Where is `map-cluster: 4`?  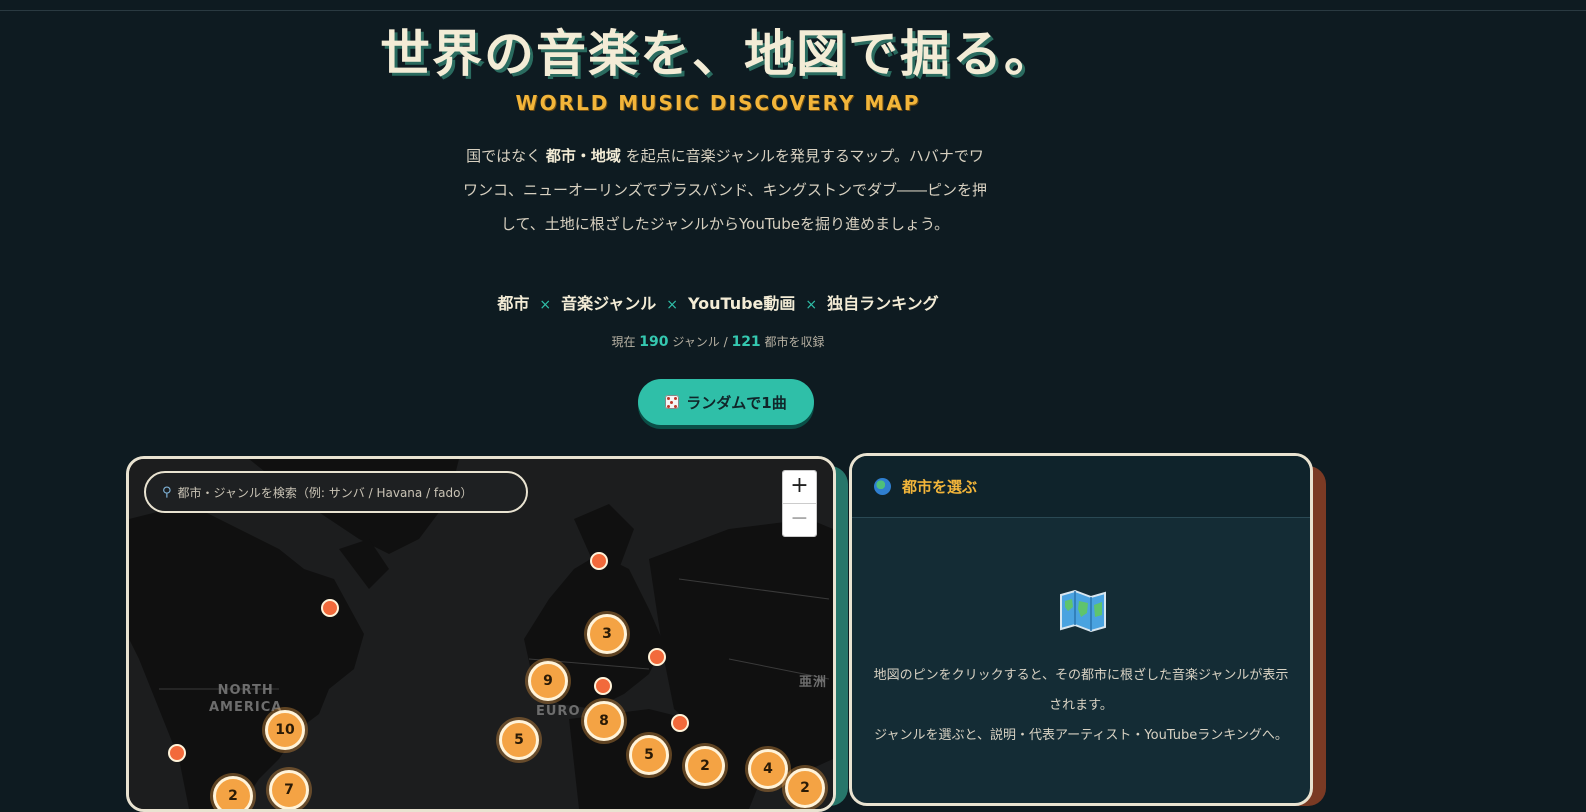
map-cluster: 4 is located at coordinates (768, 769).